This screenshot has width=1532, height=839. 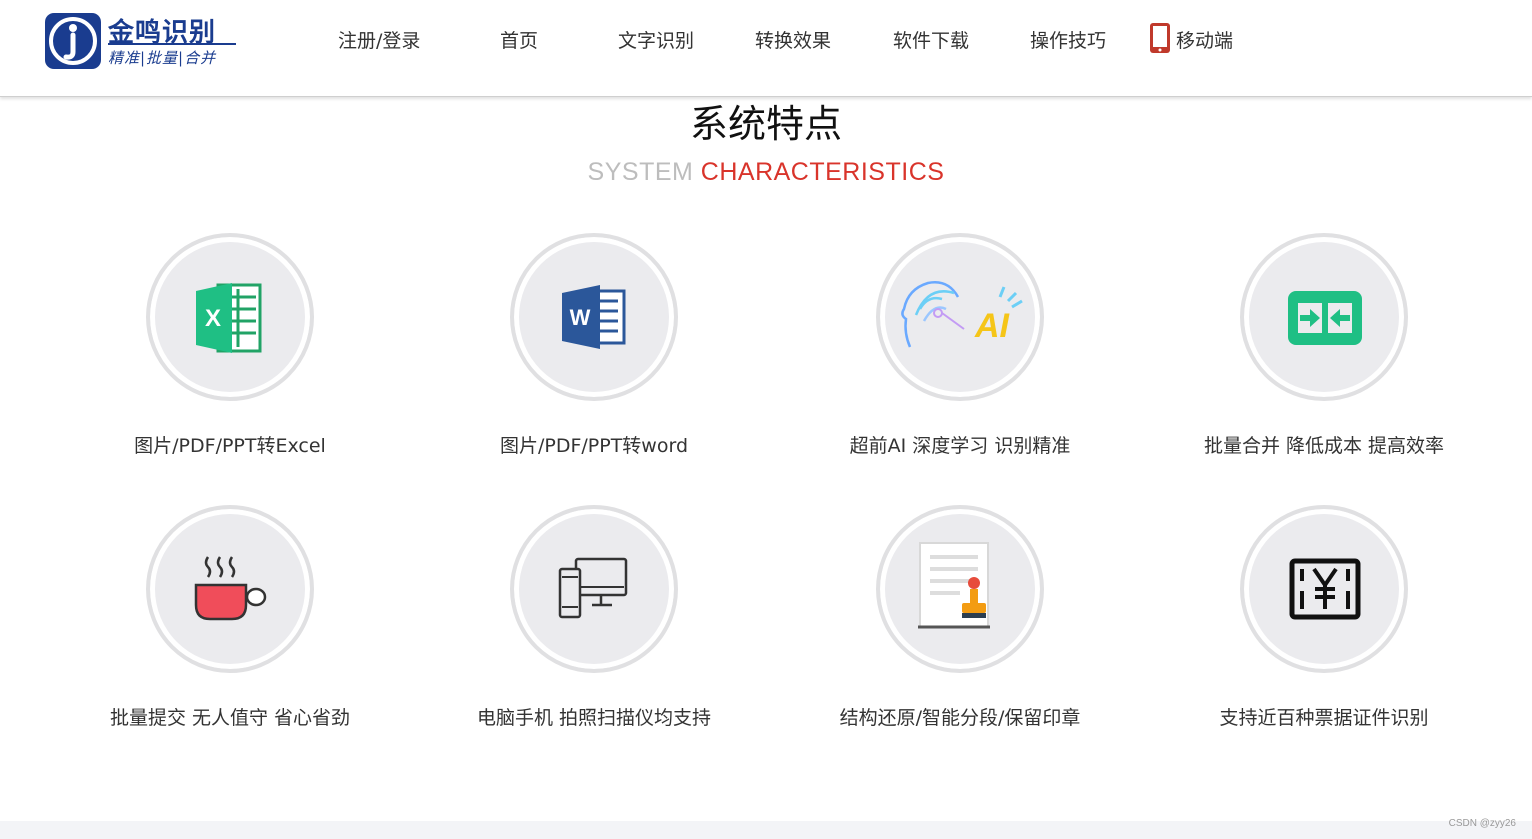 I want to click on section-title: 系统特点, so click(x=765, y=124).